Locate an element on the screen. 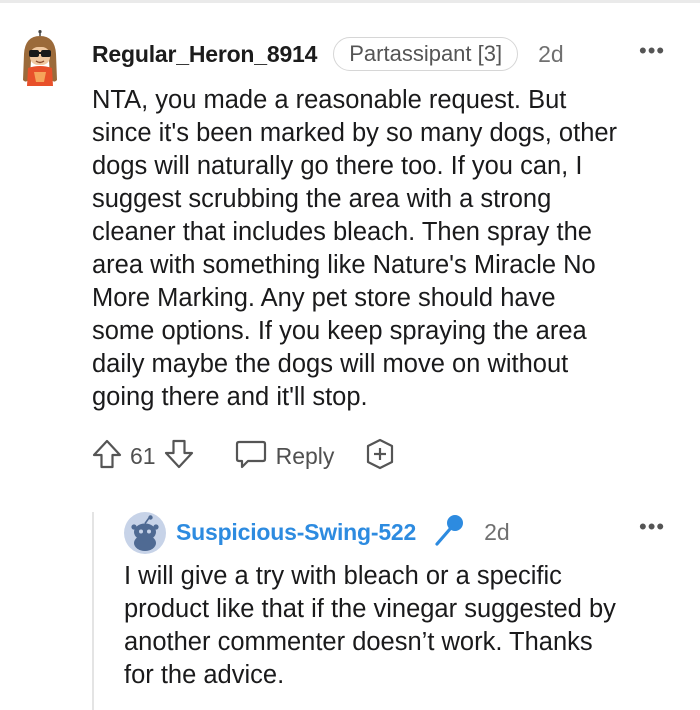  award-plus-icon is located at coordinates (380, 456).